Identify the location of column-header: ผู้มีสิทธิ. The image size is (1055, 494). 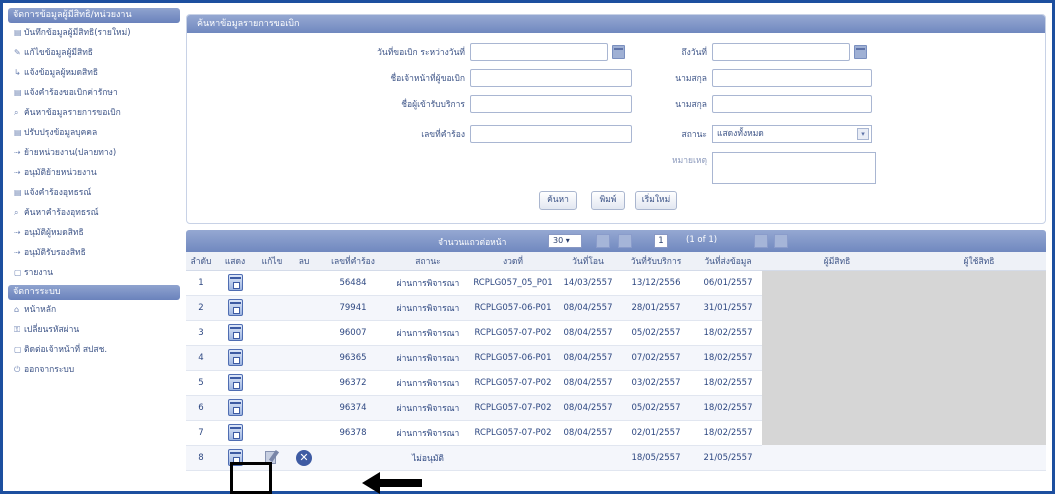
(837, 261).